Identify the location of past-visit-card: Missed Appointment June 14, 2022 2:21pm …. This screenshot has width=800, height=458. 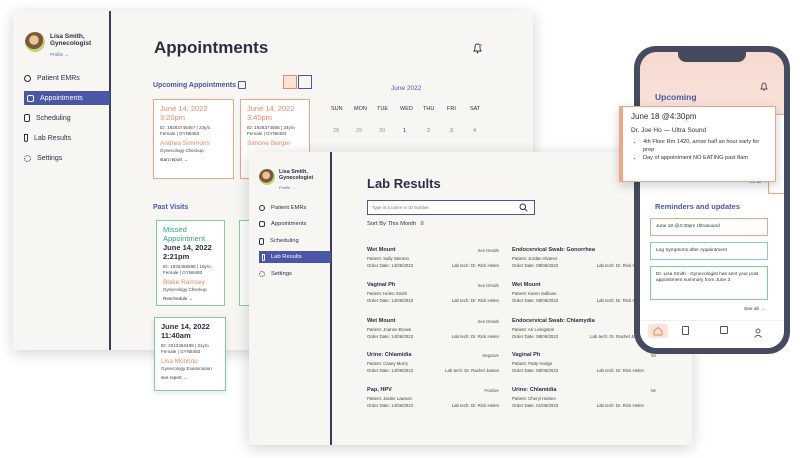
(190, 263).